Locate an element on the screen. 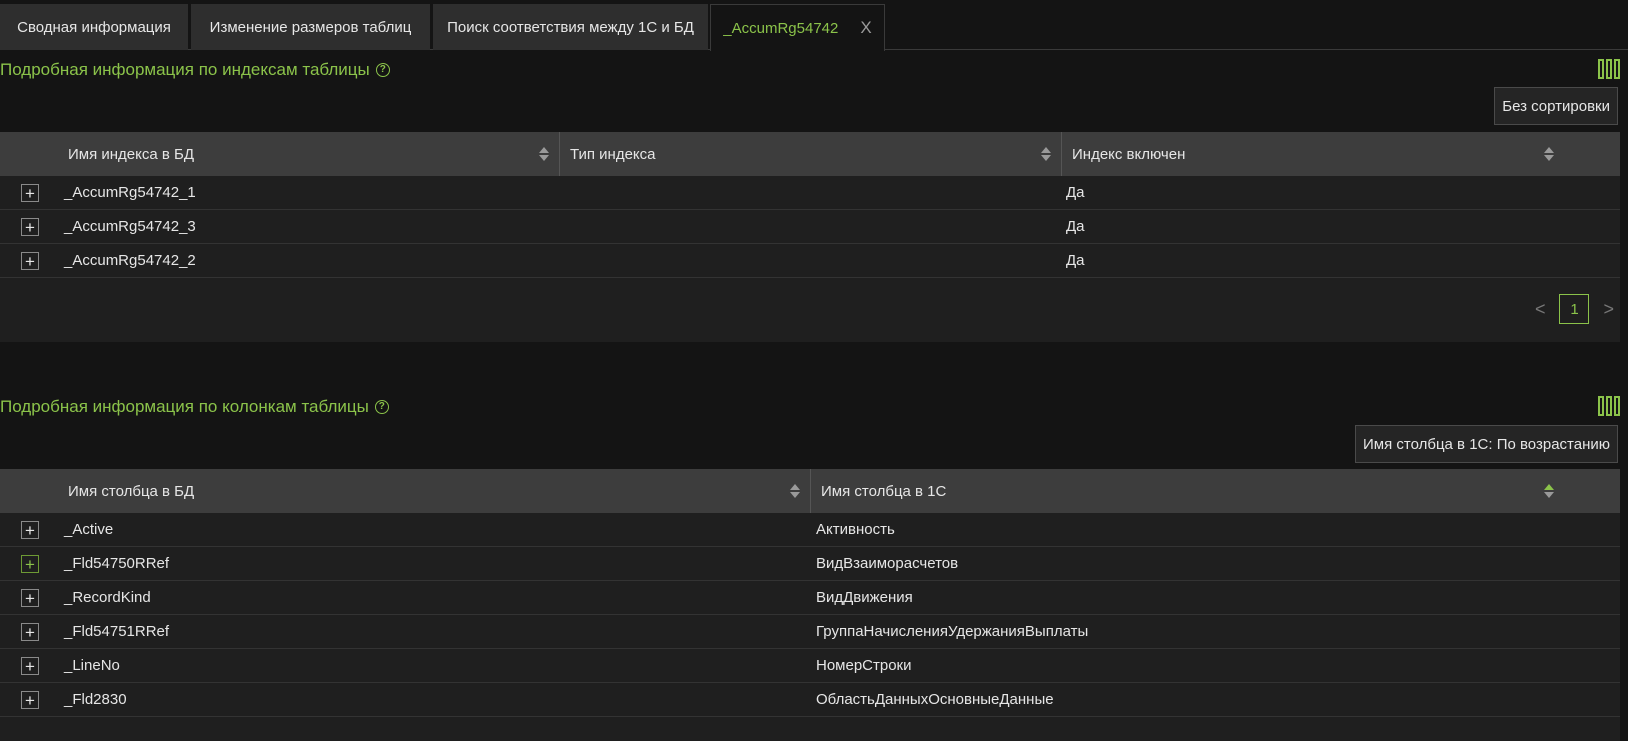  tab-label: _AccumRg54742 is located at coordinates (781, 28).